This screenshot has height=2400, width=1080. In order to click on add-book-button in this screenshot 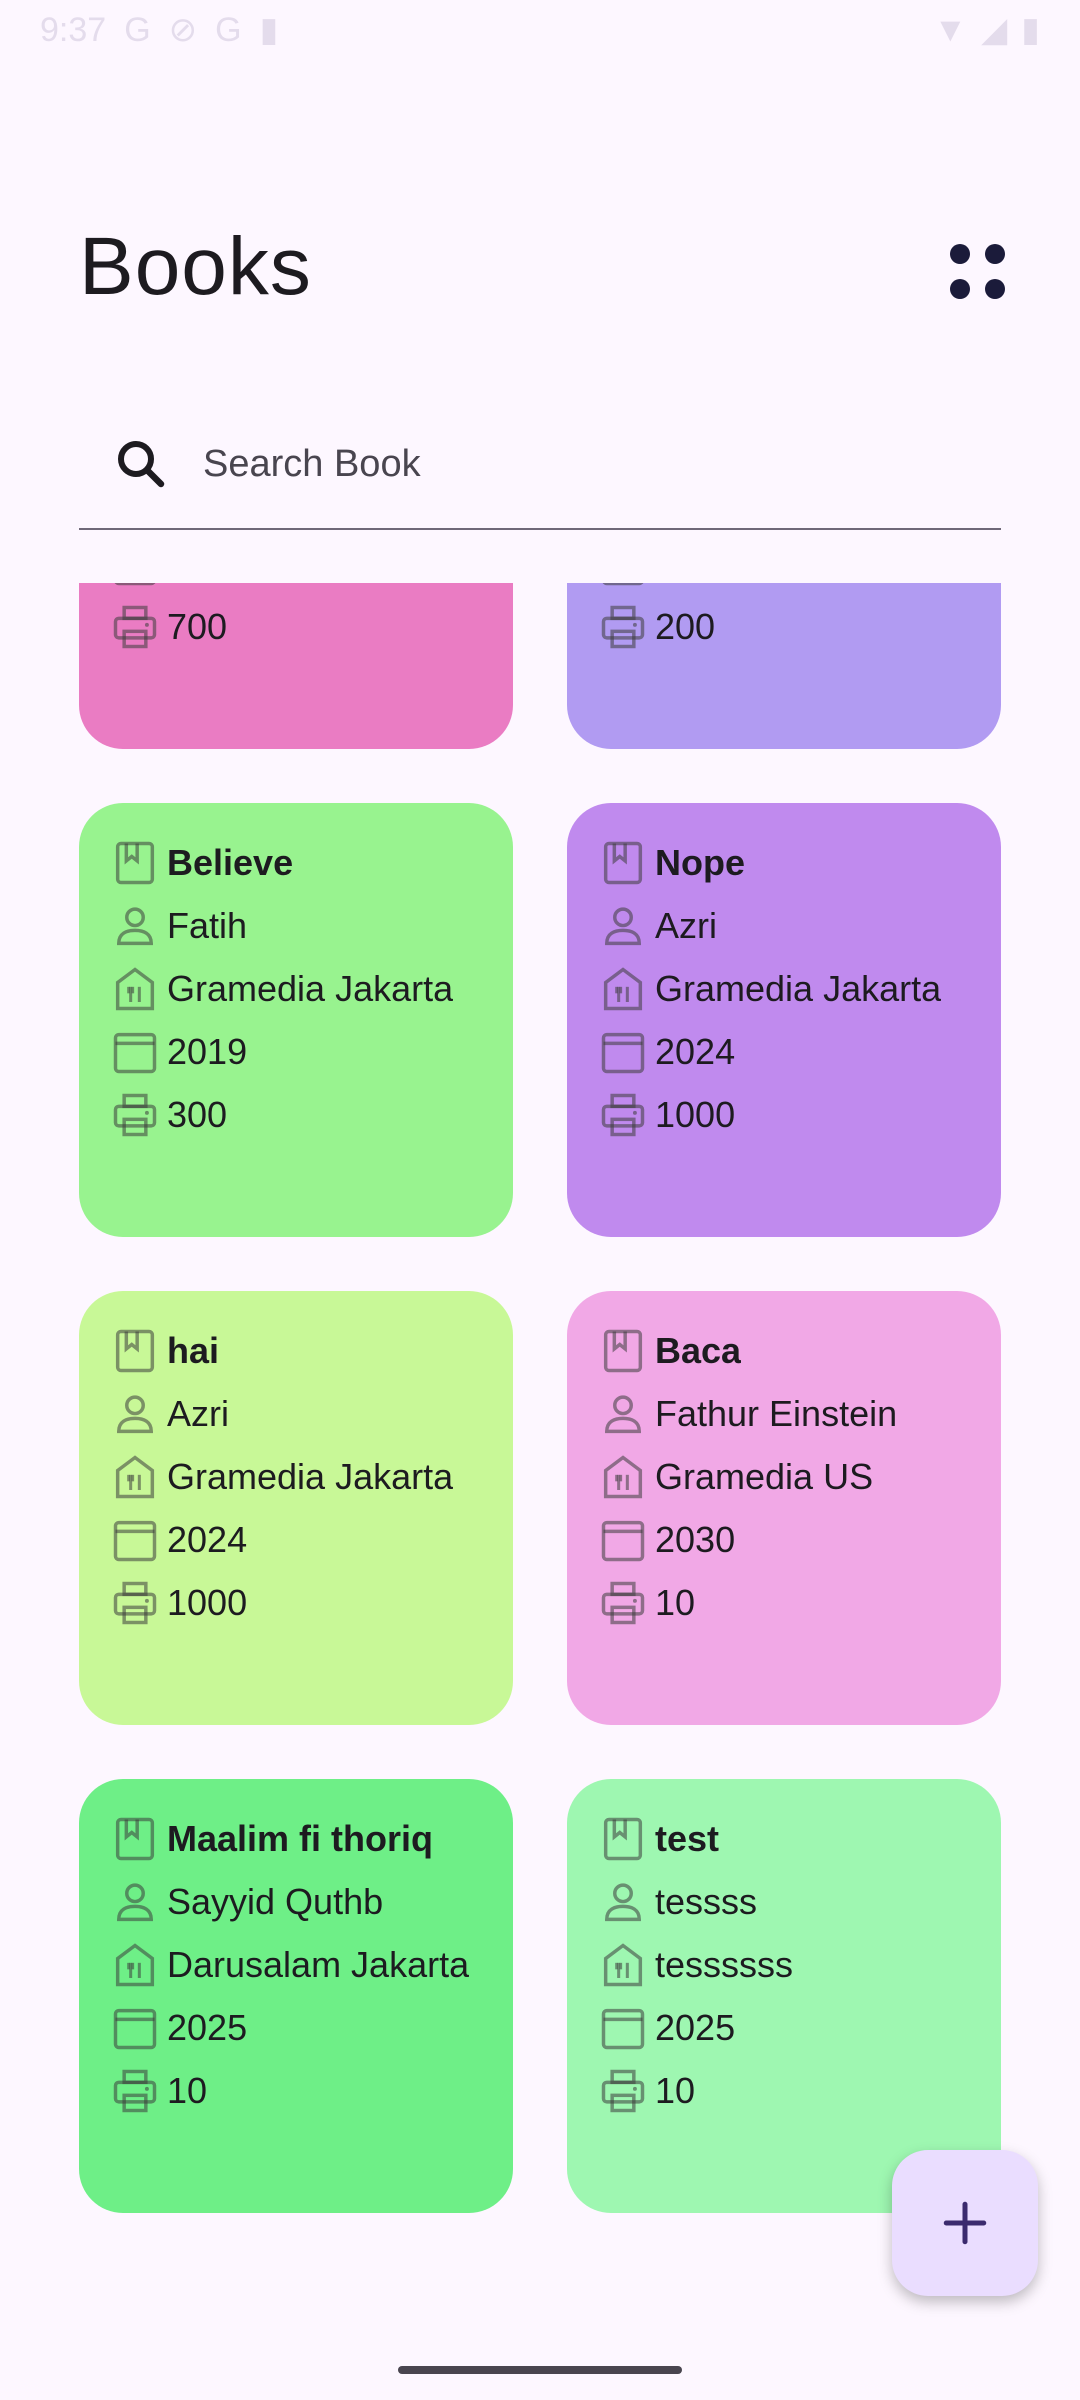, I will do `click(965, 2223)`.